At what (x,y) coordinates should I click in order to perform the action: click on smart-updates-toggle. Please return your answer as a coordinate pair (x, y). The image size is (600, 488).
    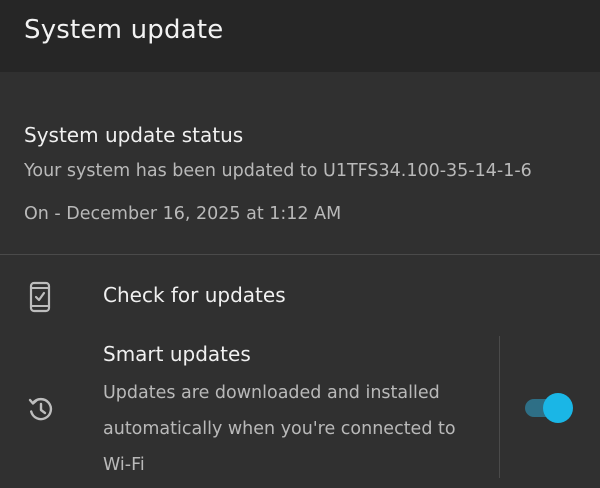
    Looking at the image, I should click on (548, 408).